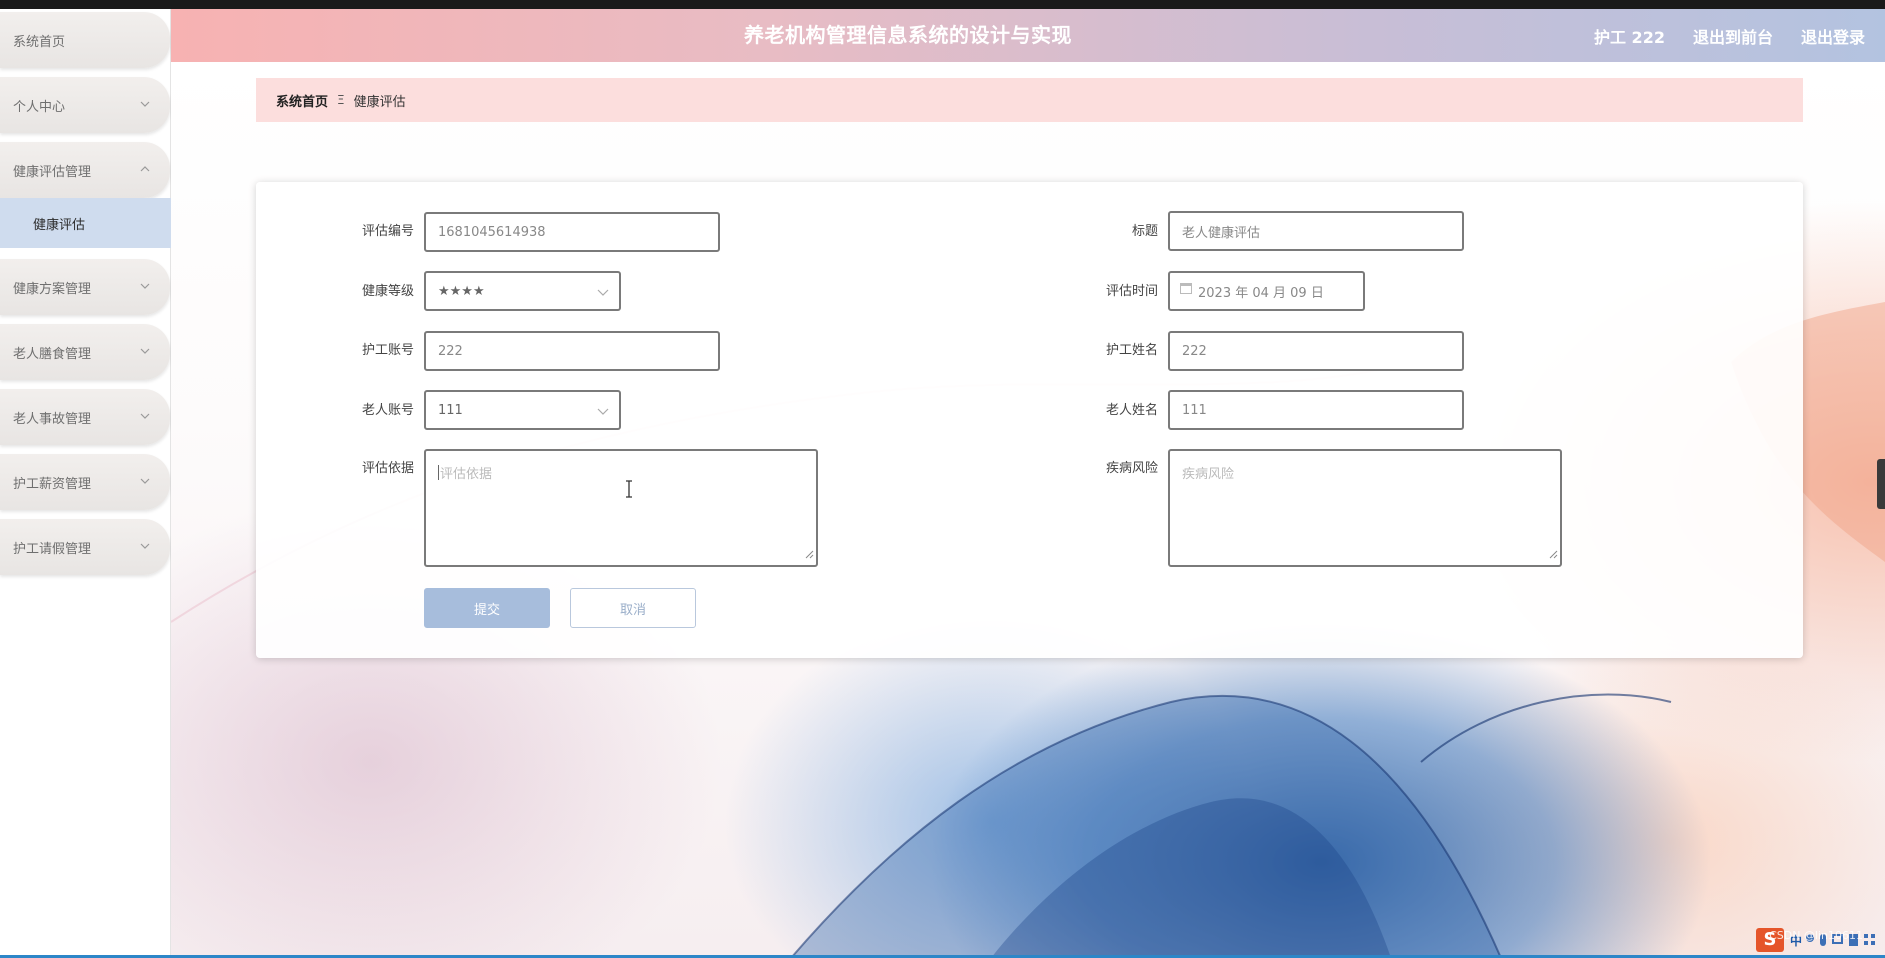 The height and width of the screenshot is (958, 1885). Describe the element at coordinates (461, 291) in the screenshot. I see `health-level-value: ★★★★` at that location.